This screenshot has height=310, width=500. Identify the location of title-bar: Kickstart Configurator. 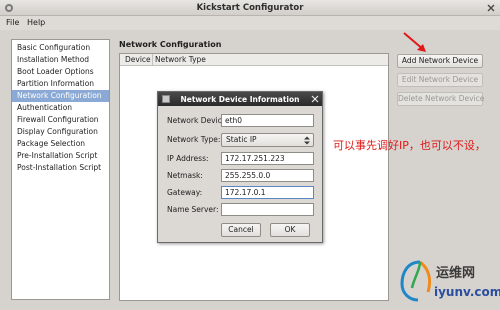
(250, 8).